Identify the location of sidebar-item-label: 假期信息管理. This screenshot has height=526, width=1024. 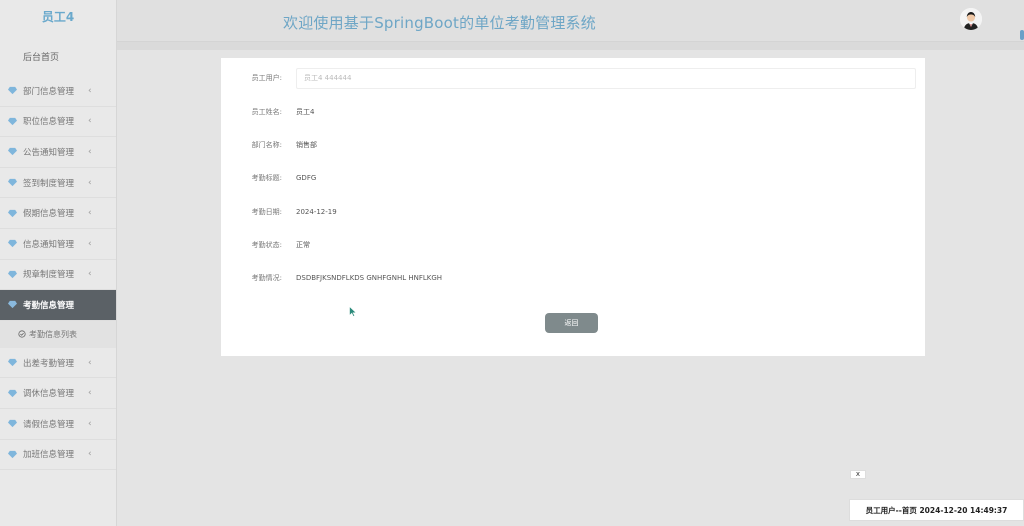
(49, 214).